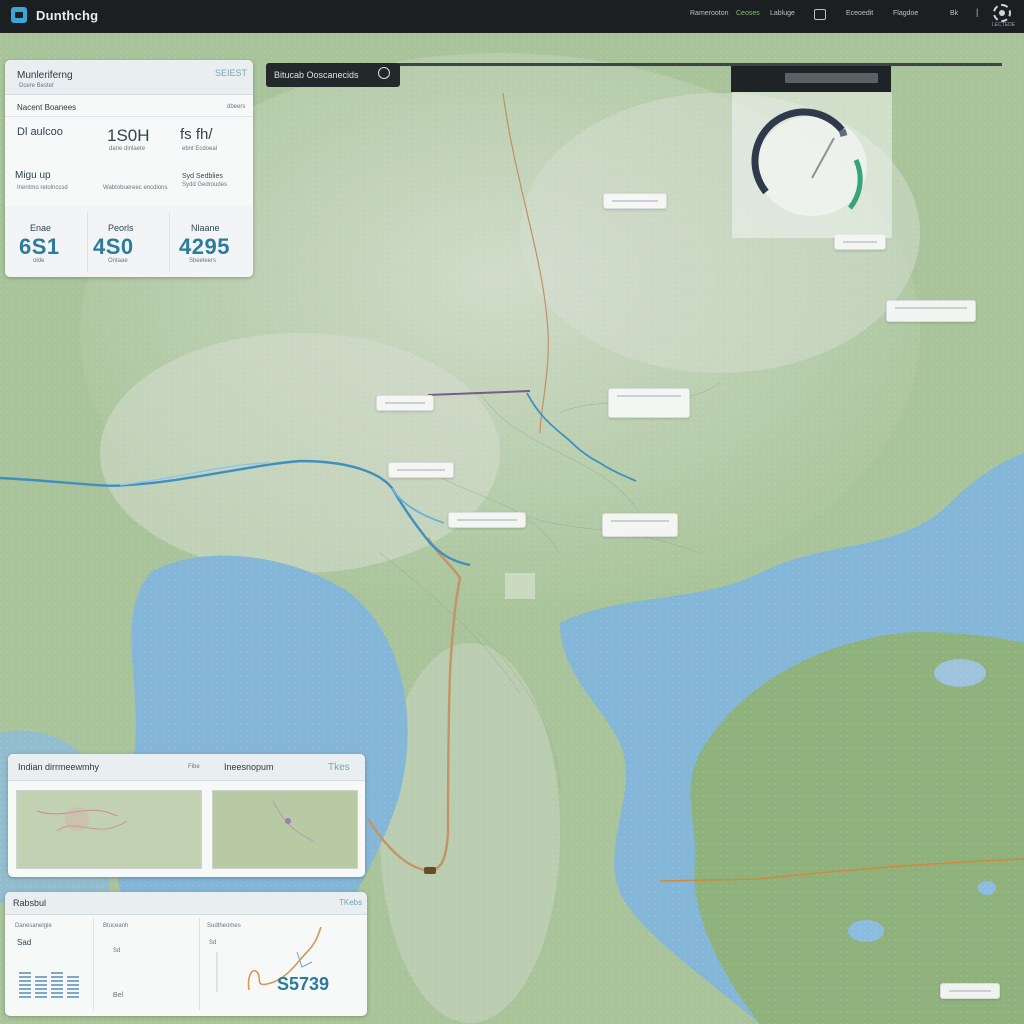  I want to click on kpi-value: 4295, so click(204, 246).